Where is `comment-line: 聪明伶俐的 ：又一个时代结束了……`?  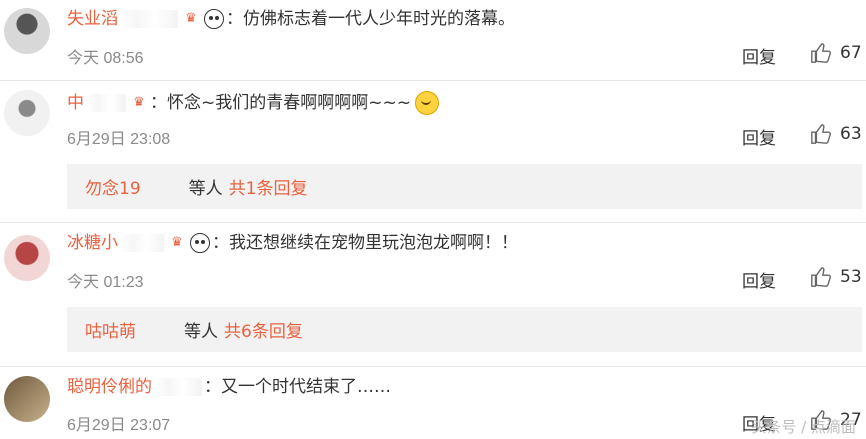 comment-line: 聪明伶俐的 ：又一个时代结束了…… is located at coordinates (229, 387).